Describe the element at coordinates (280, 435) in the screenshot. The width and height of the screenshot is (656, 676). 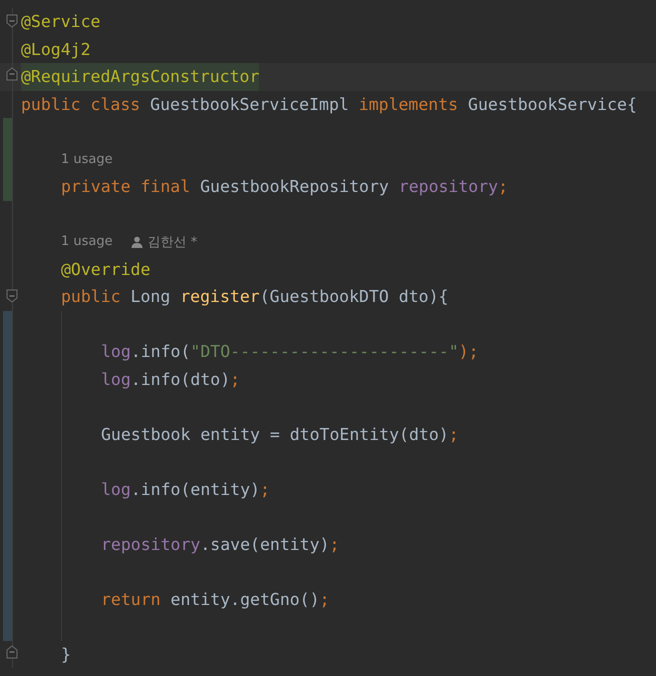
I see `code-line: Guestbook entity = dtoToEntity(dto);` at that location.